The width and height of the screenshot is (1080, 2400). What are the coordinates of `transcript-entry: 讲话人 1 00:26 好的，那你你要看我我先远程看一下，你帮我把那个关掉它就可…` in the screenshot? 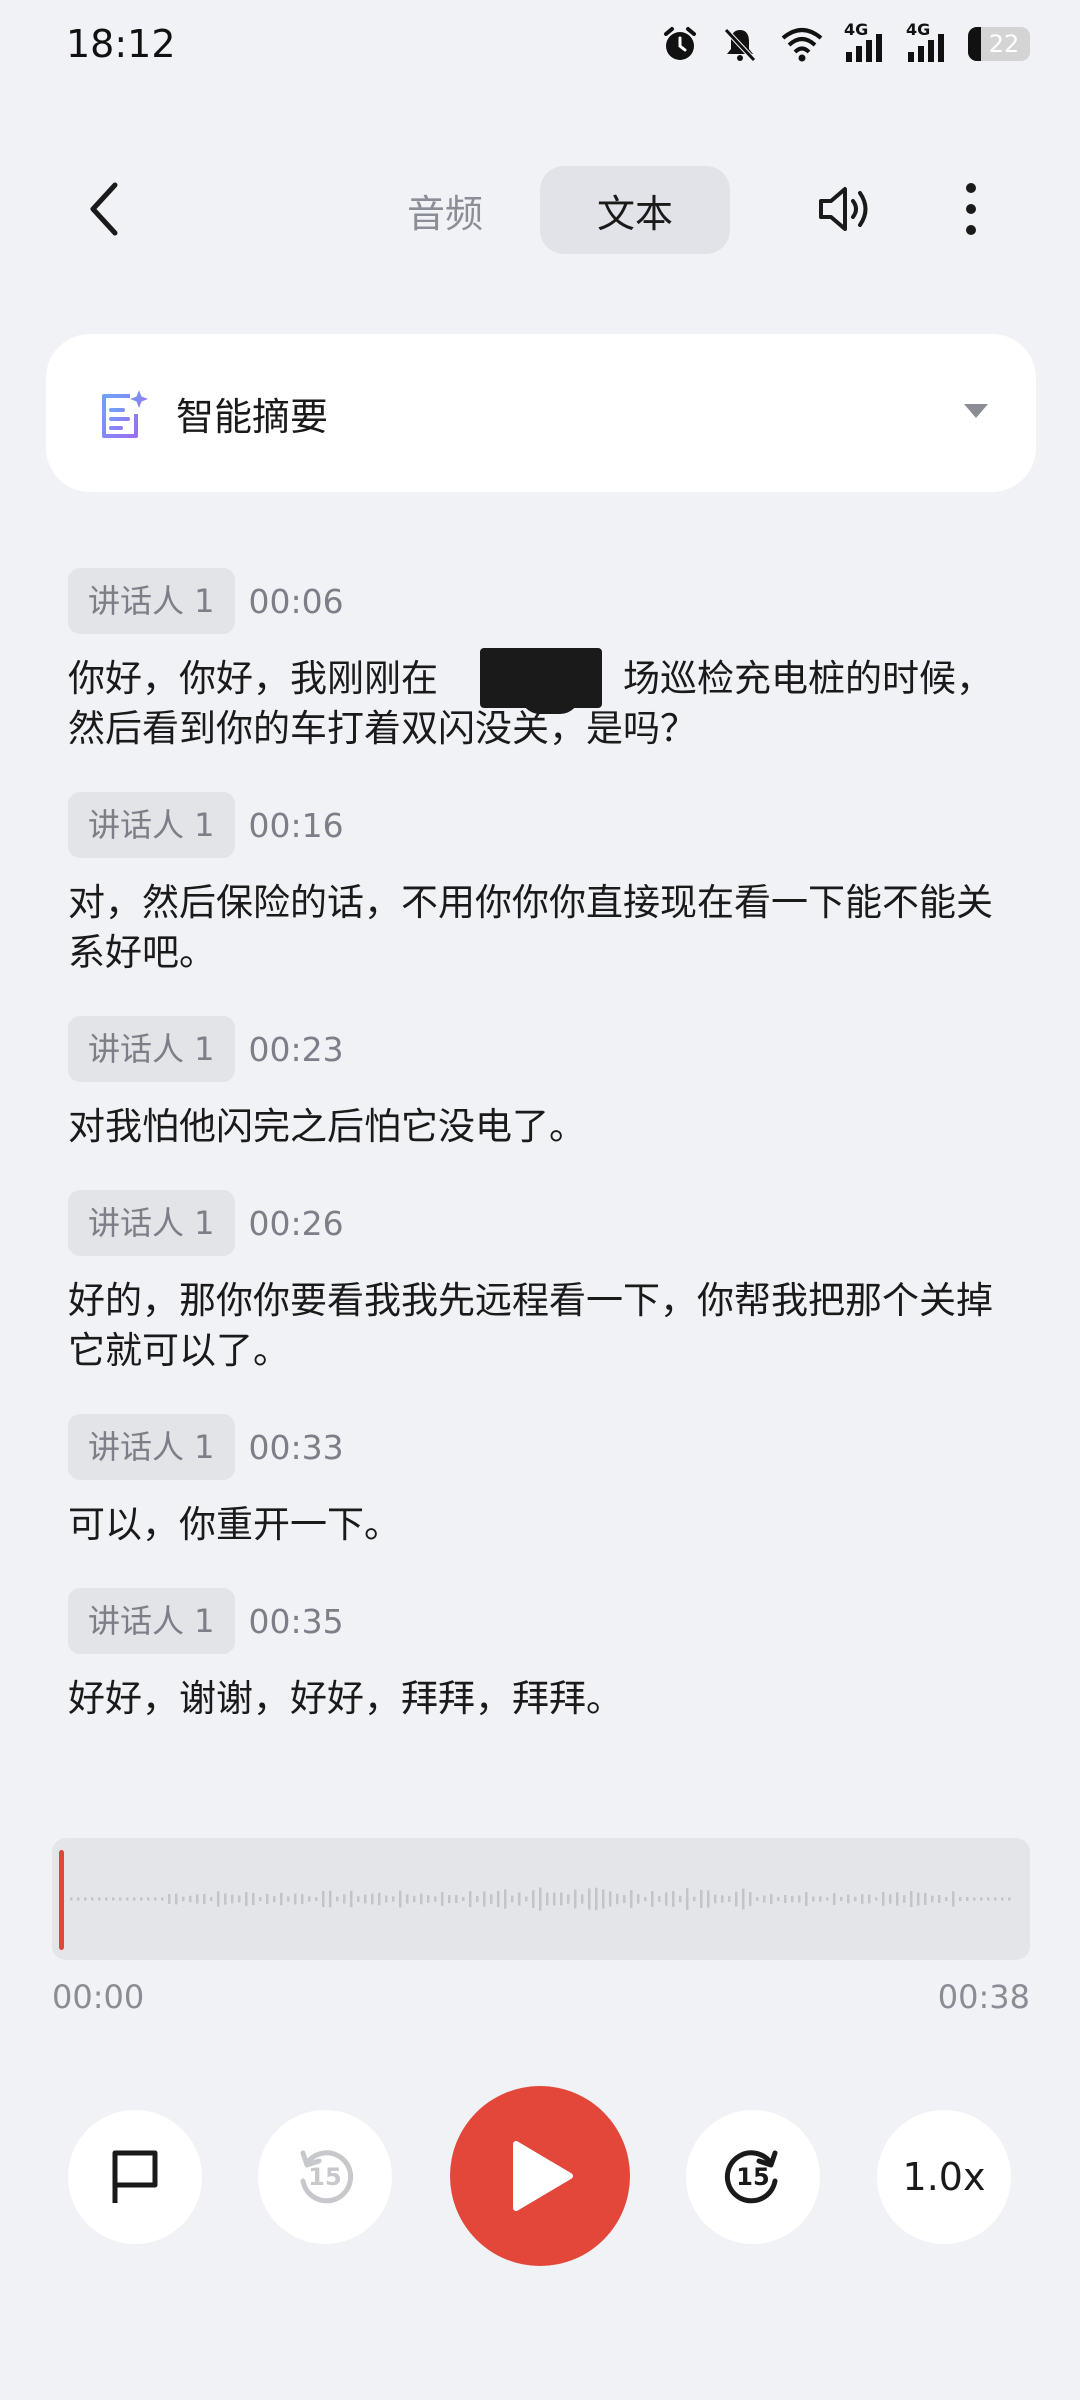 It's located at (548, 1283).